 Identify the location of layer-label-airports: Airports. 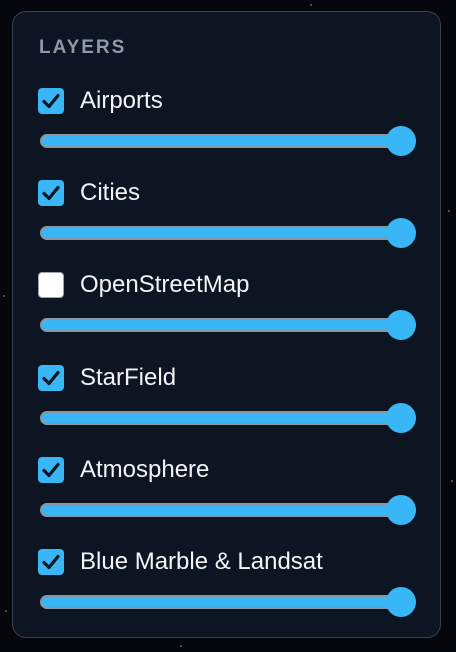
(121, 100).